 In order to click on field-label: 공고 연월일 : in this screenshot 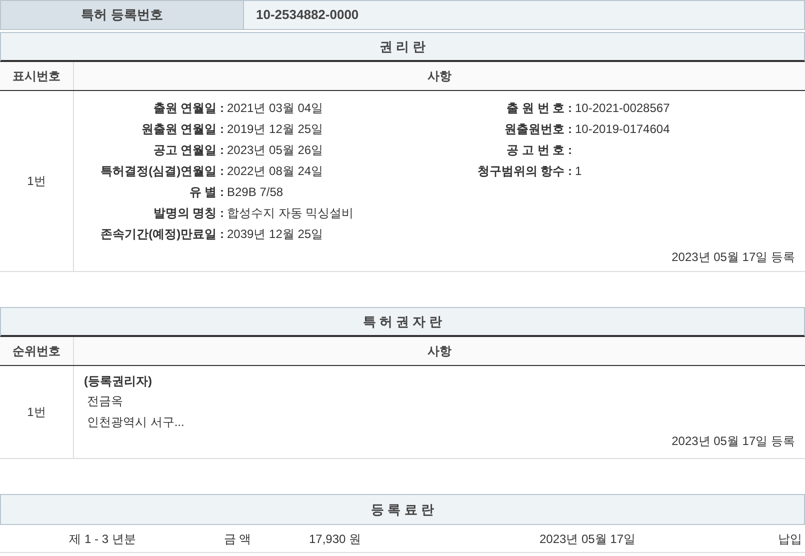, I will do `click(188, 150)`.